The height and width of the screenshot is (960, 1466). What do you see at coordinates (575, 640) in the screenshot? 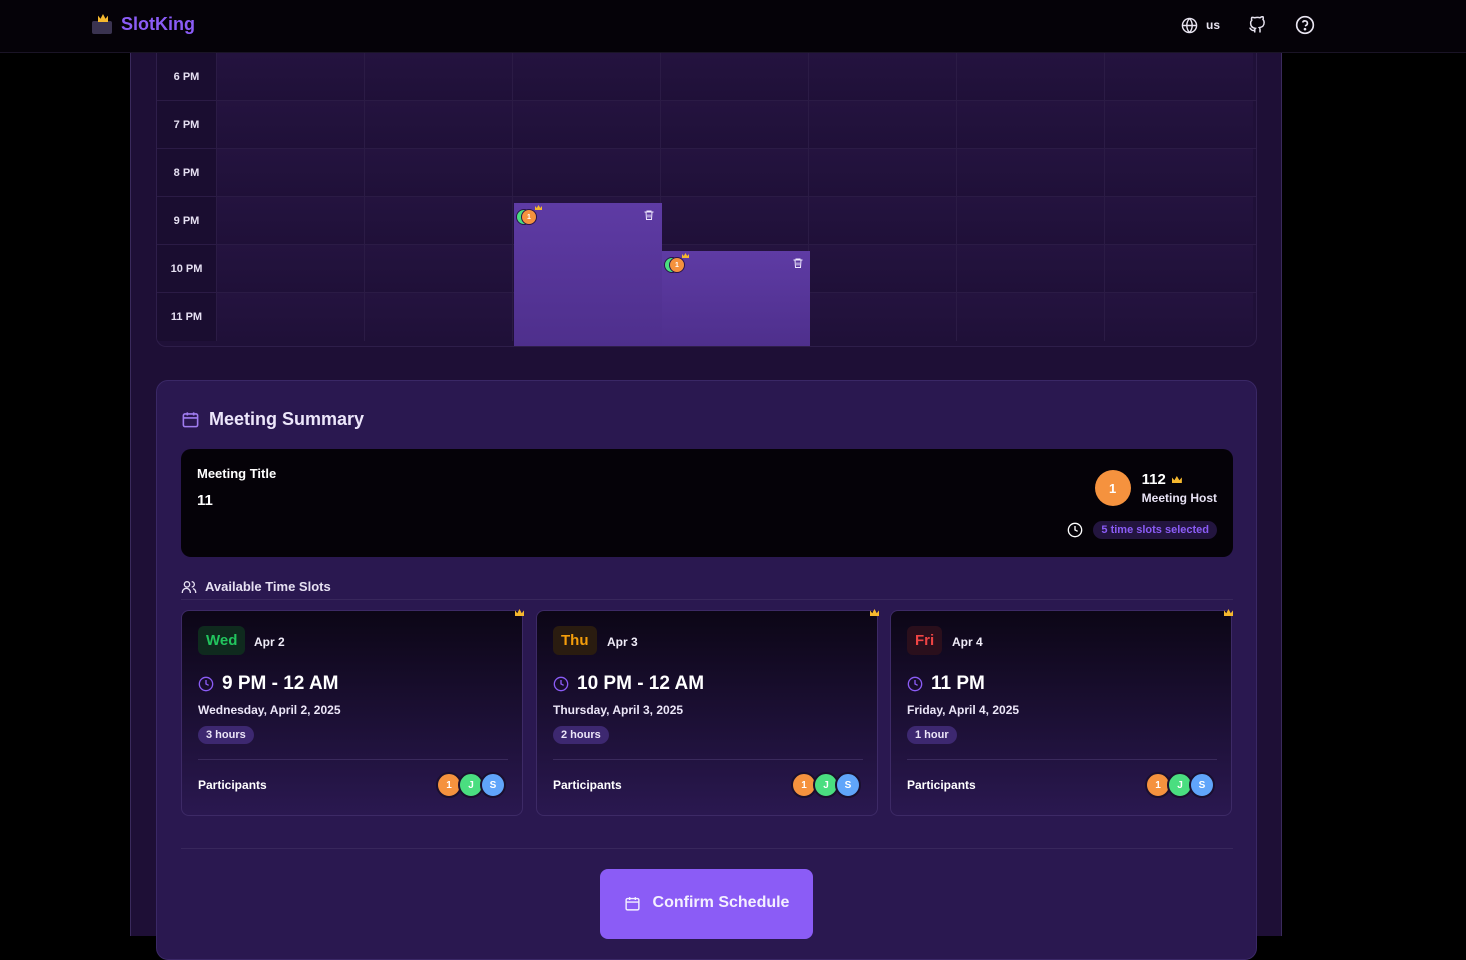
I see `day-tag: Thu` at bounding box center [575, 640].